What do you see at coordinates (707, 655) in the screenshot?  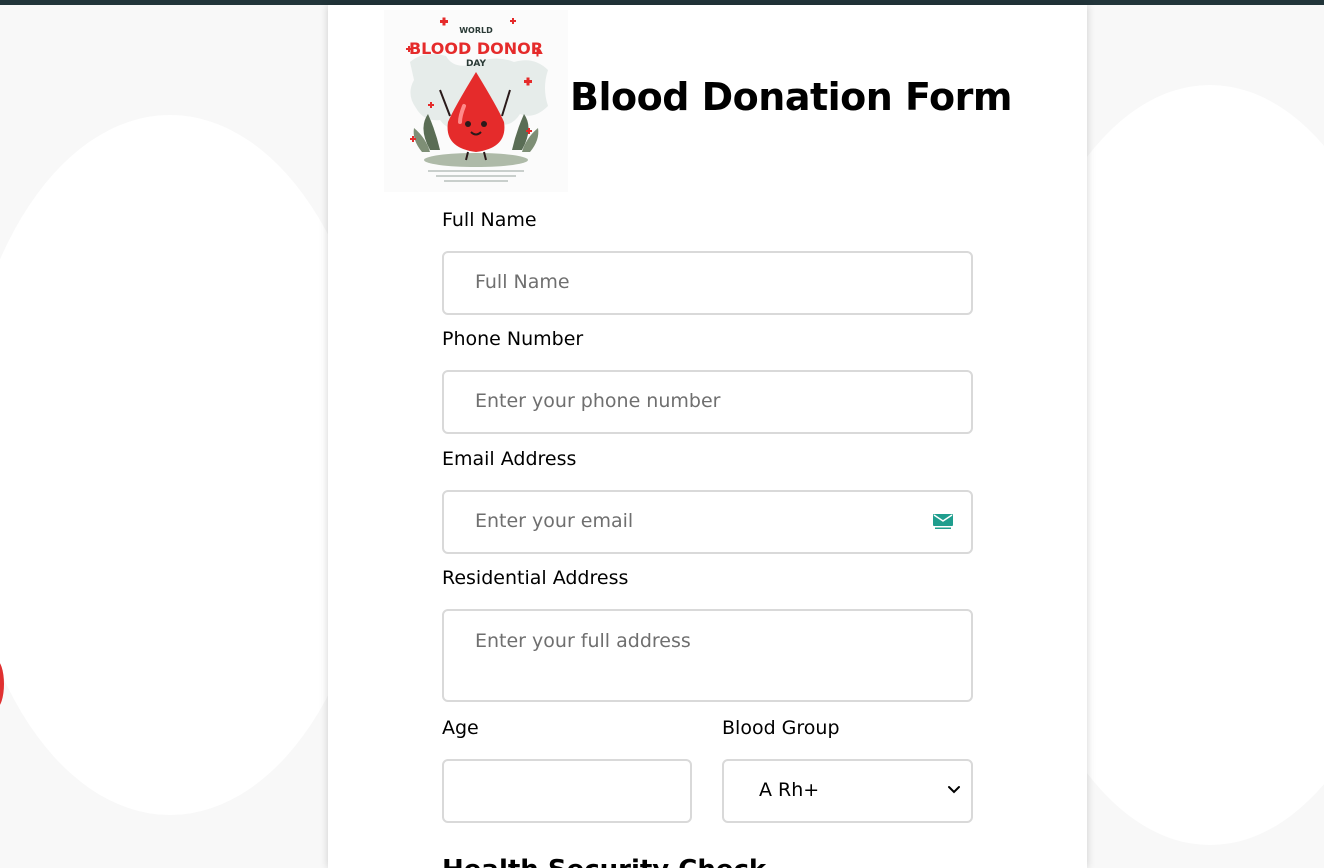 I see `address-textarea: Enter your full address` at bounding box center [707, 655].